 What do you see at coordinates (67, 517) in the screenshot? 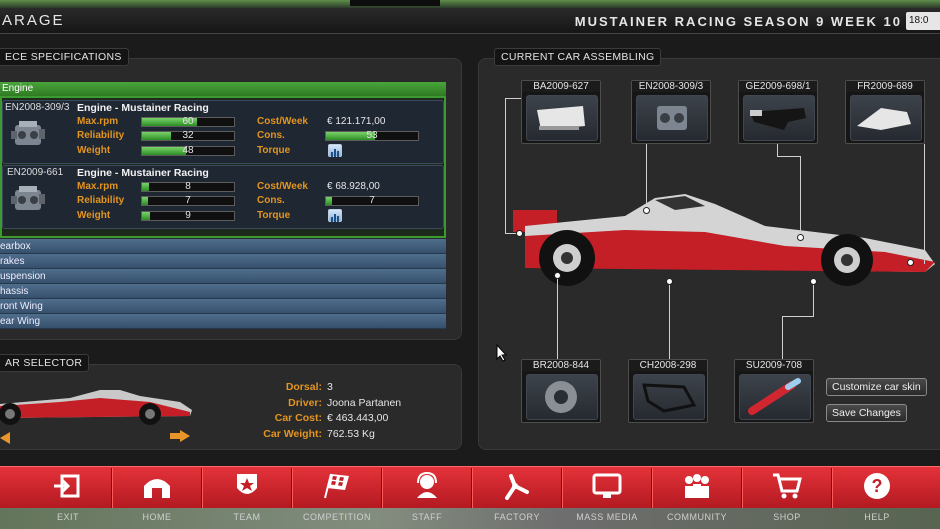
I see `nav-label: EXIT` at bounding box center [67, 517].